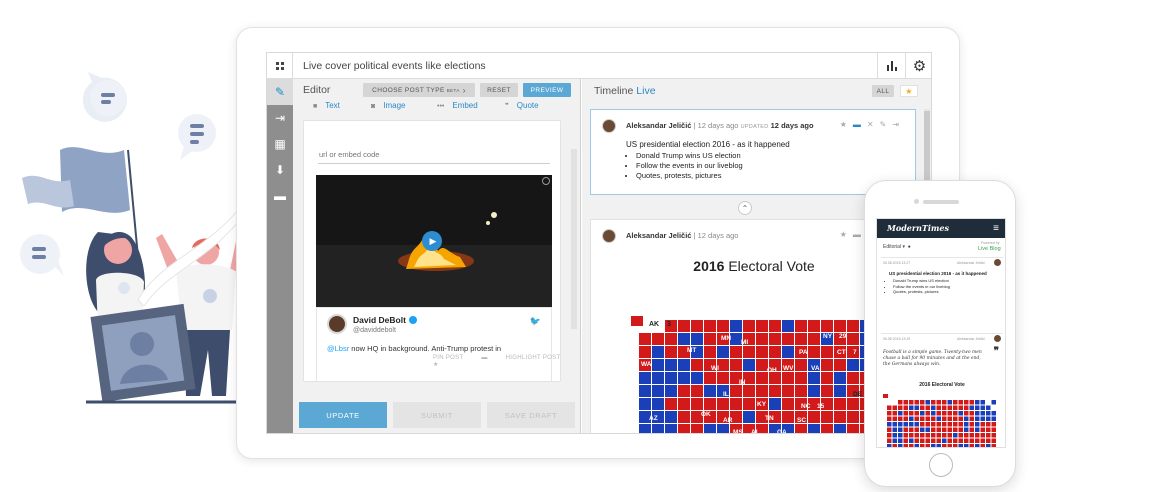 The width and height of the screenshot is (1150, 492). Describe the element at coordinates (909, 91) in the screenshot. I see `filter-highlighted-button: ★` at that location.